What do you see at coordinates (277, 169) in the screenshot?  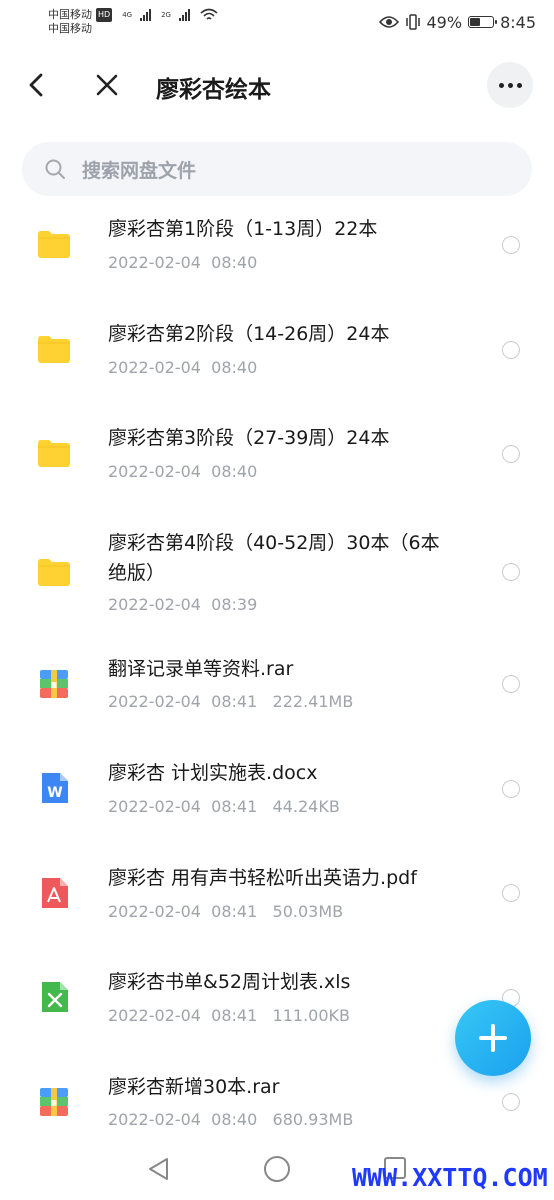 I see `search-input: 搜索网盘文件` at bounding box center [277, 169].